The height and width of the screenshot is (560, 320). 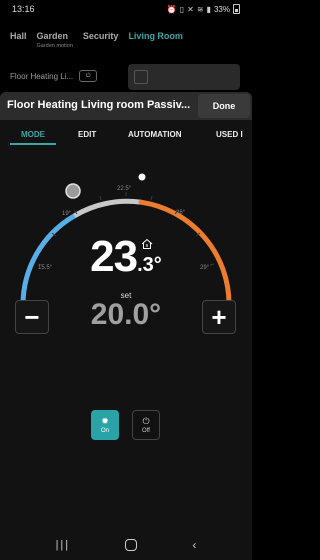 What do you see at coordinates (171, 9) in the screenshot?
I see `alarm-icon: ⏰` at bounding box center [171, 9].